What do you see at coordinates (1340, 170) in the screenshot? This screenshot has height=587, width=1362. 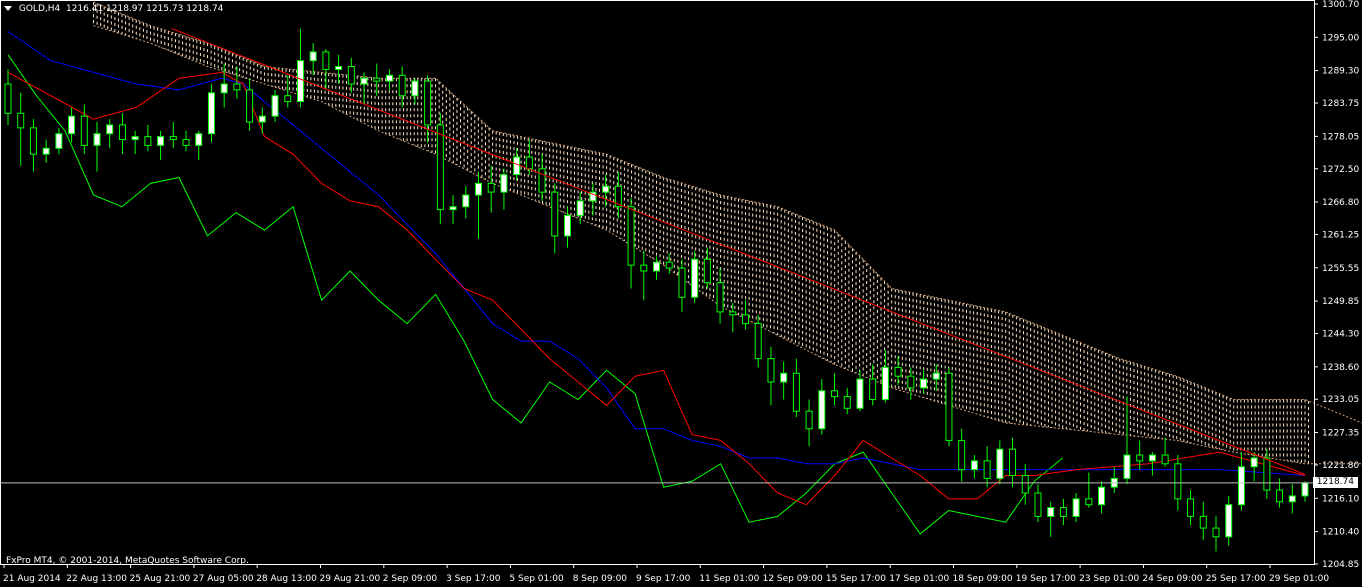 I see `y-tick-label: 1272.50` at bounding box center [1340, 170].